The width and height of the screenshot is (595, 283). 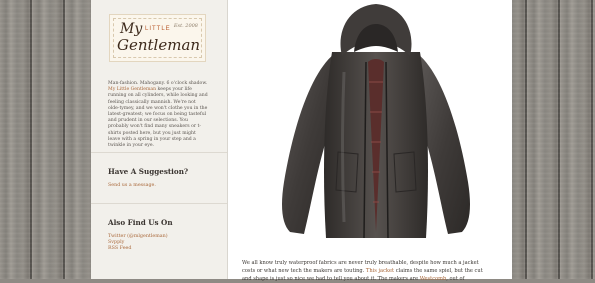 I want to click on find-us-heading: Also Find Us On, so click(x=140, y=222).